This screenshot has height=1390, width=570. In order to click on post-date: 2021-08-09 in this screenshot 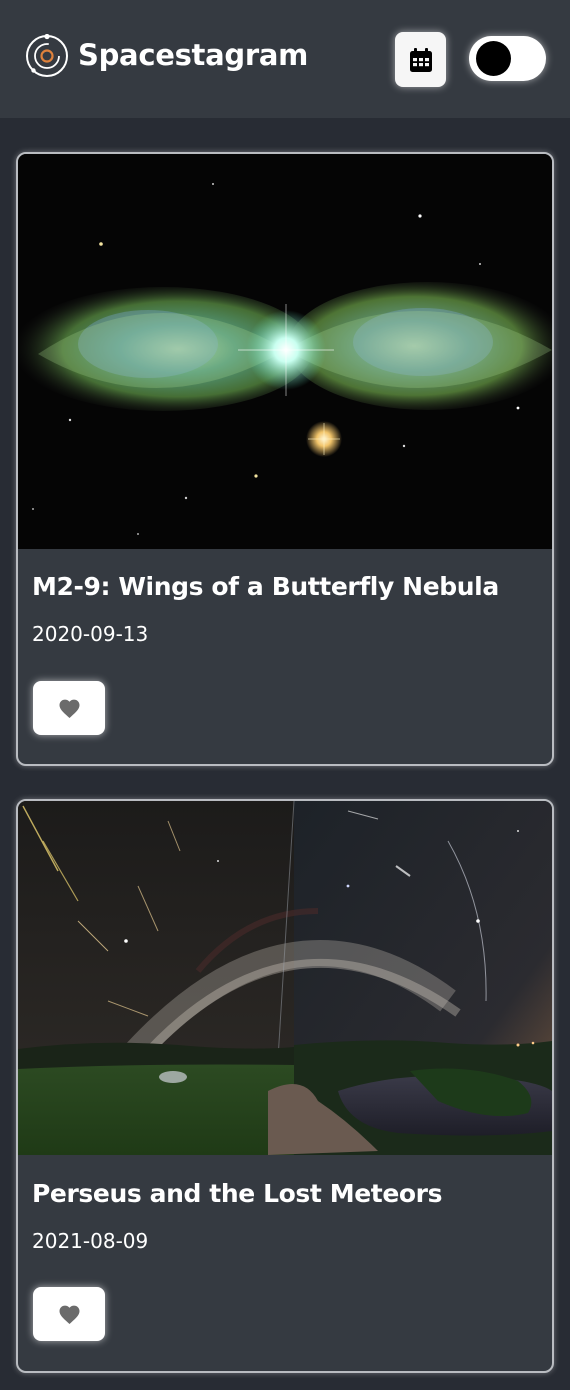, I will do `click(90, 1241)`.